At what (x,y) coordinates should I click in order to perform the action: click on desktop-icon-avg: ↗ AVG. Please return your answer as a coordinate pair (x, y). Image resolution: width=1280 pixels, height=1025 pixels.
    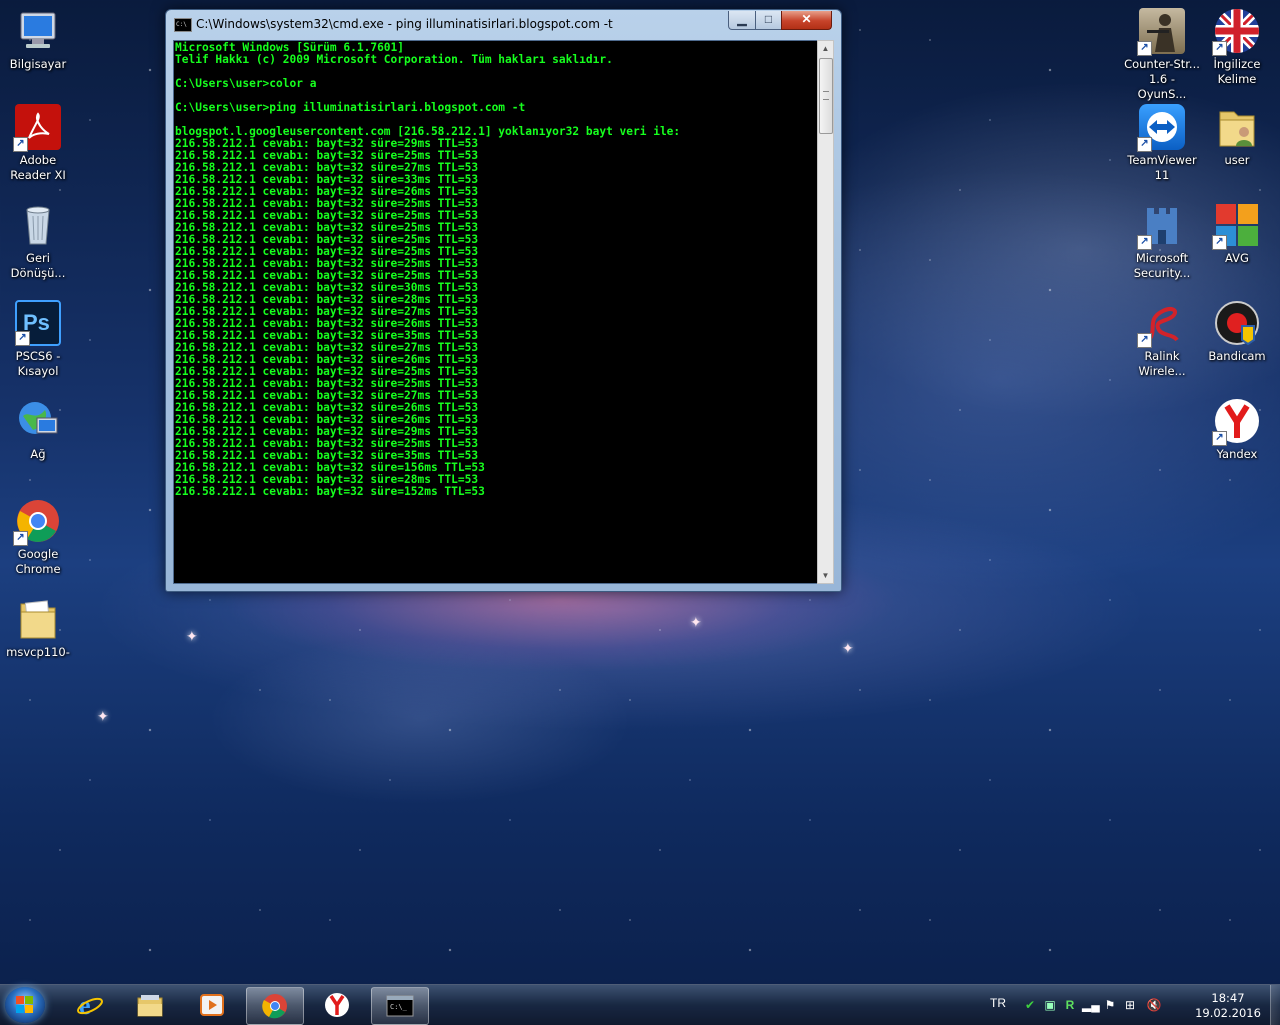
    Looking at the image, I should click on (1237, 234).